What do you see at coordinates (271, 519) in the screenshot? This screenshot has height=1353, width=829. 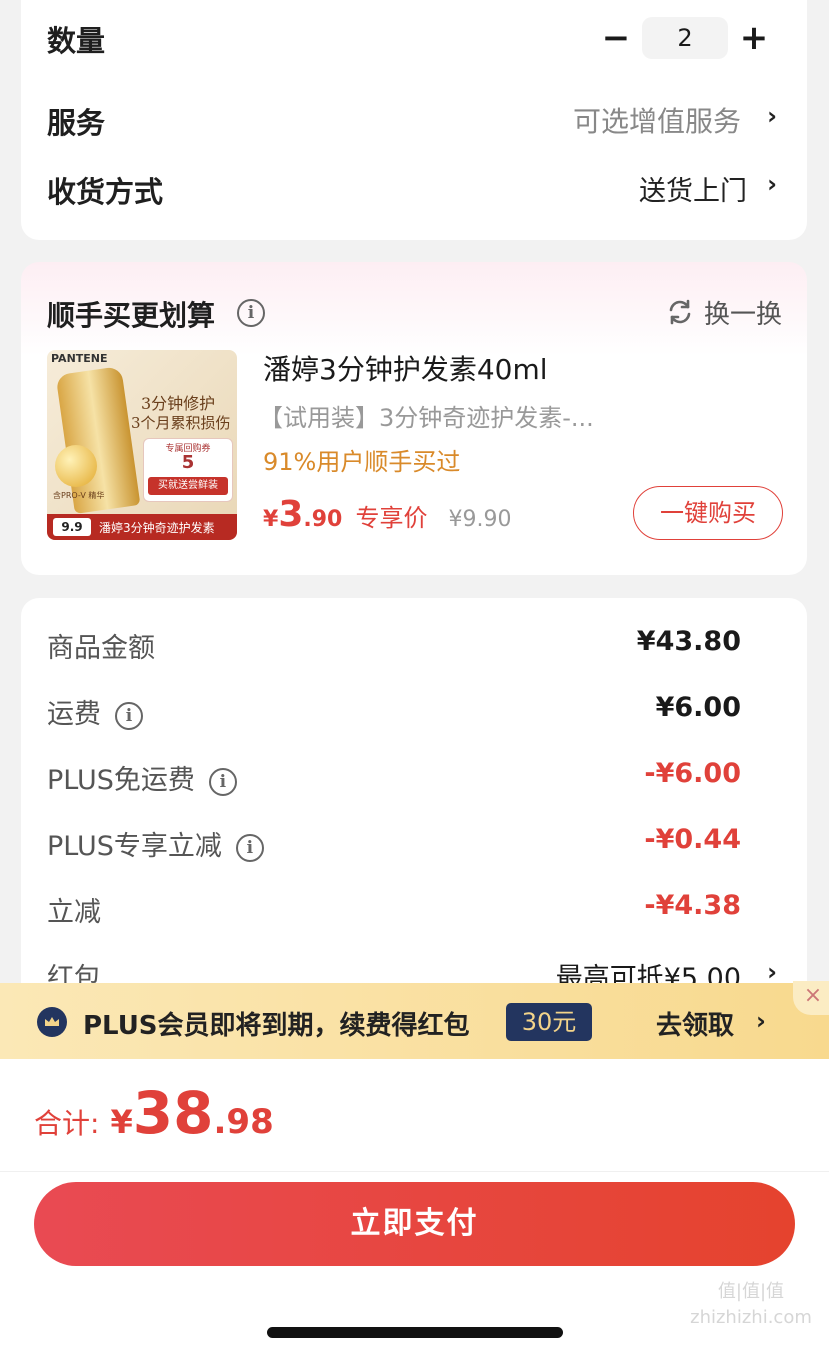 I see `price-symbol: ¥` at bounding box center [271, 519].